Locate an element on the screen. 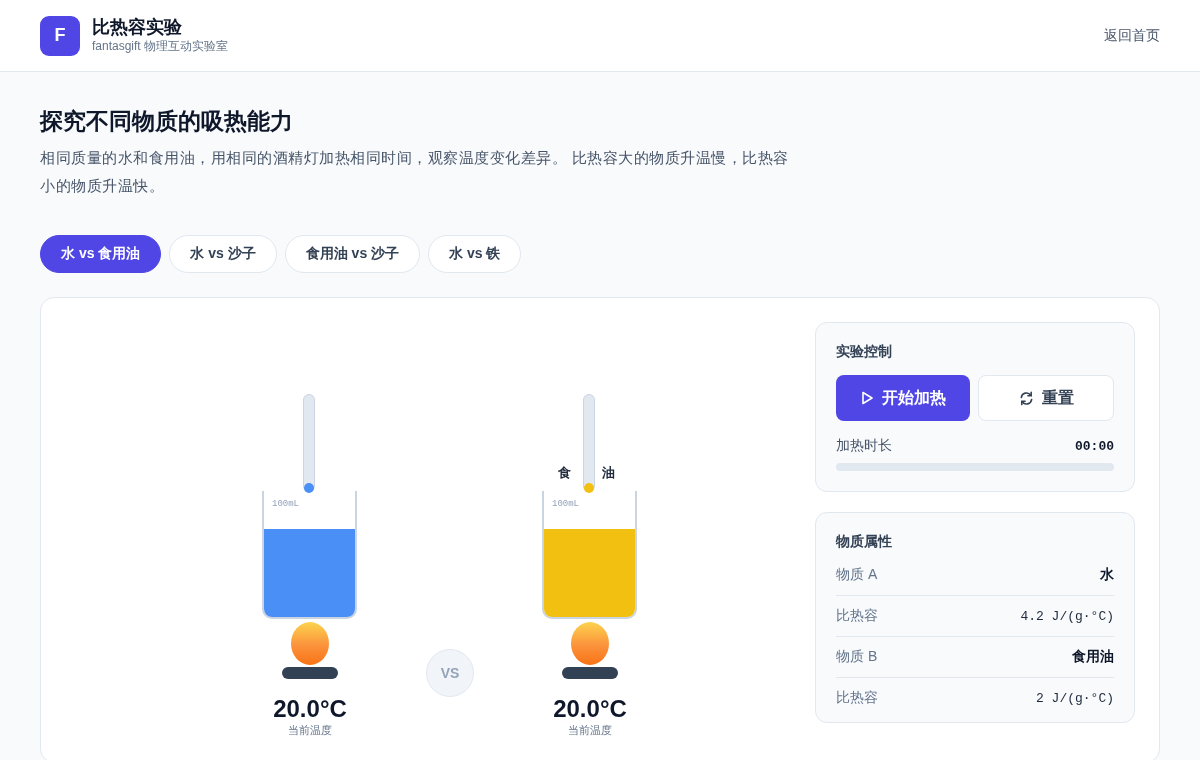 The image size is (1200, 760). vs-badge: VS is located at coordinates (450, 673).